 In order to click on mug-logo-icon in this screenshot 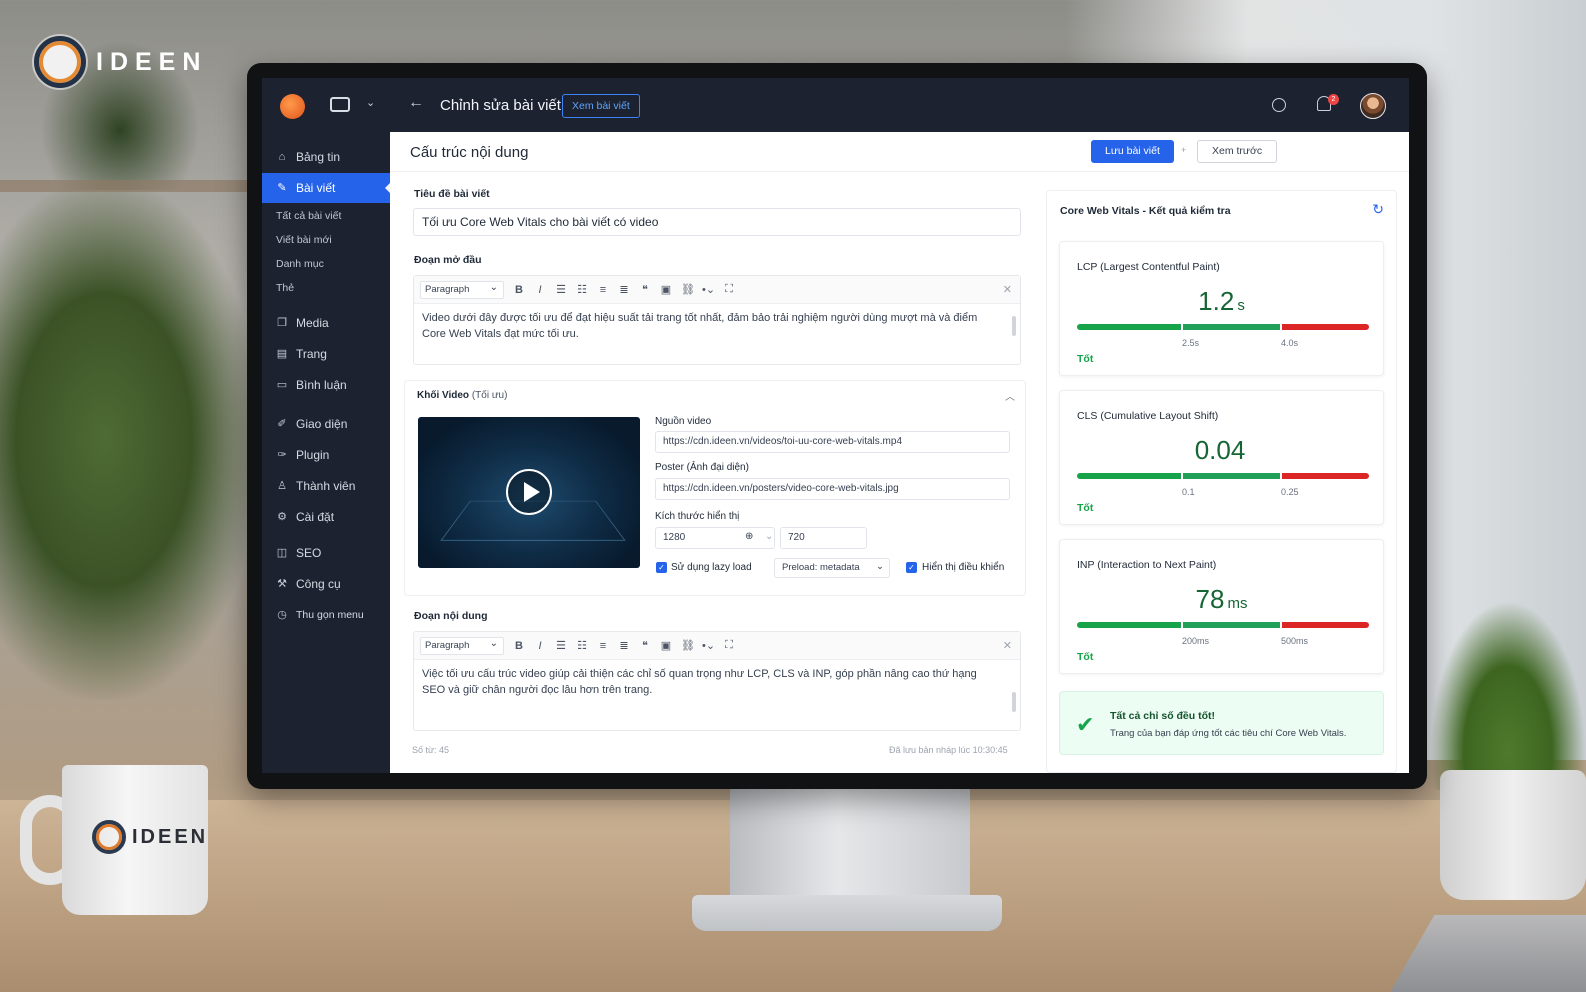, I will do `click(109, 837)`.